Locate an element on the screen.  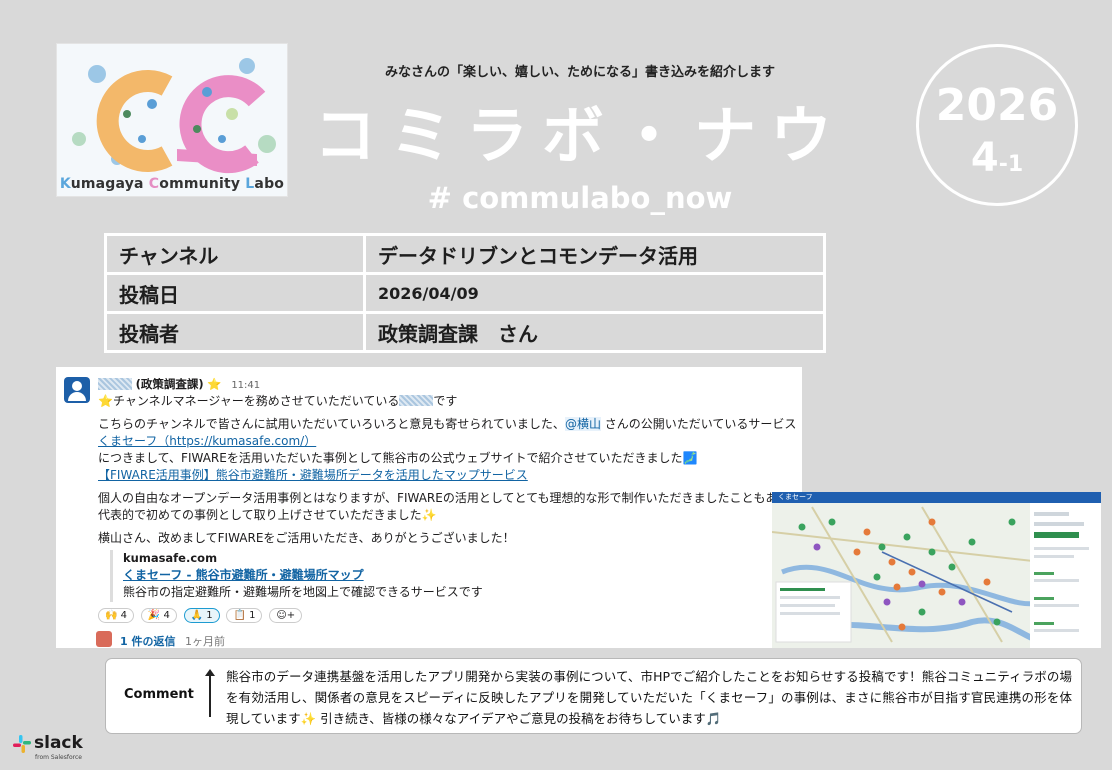
kumasafe-map-screenshot: くまセーフ is located at coordinates (936, 570).